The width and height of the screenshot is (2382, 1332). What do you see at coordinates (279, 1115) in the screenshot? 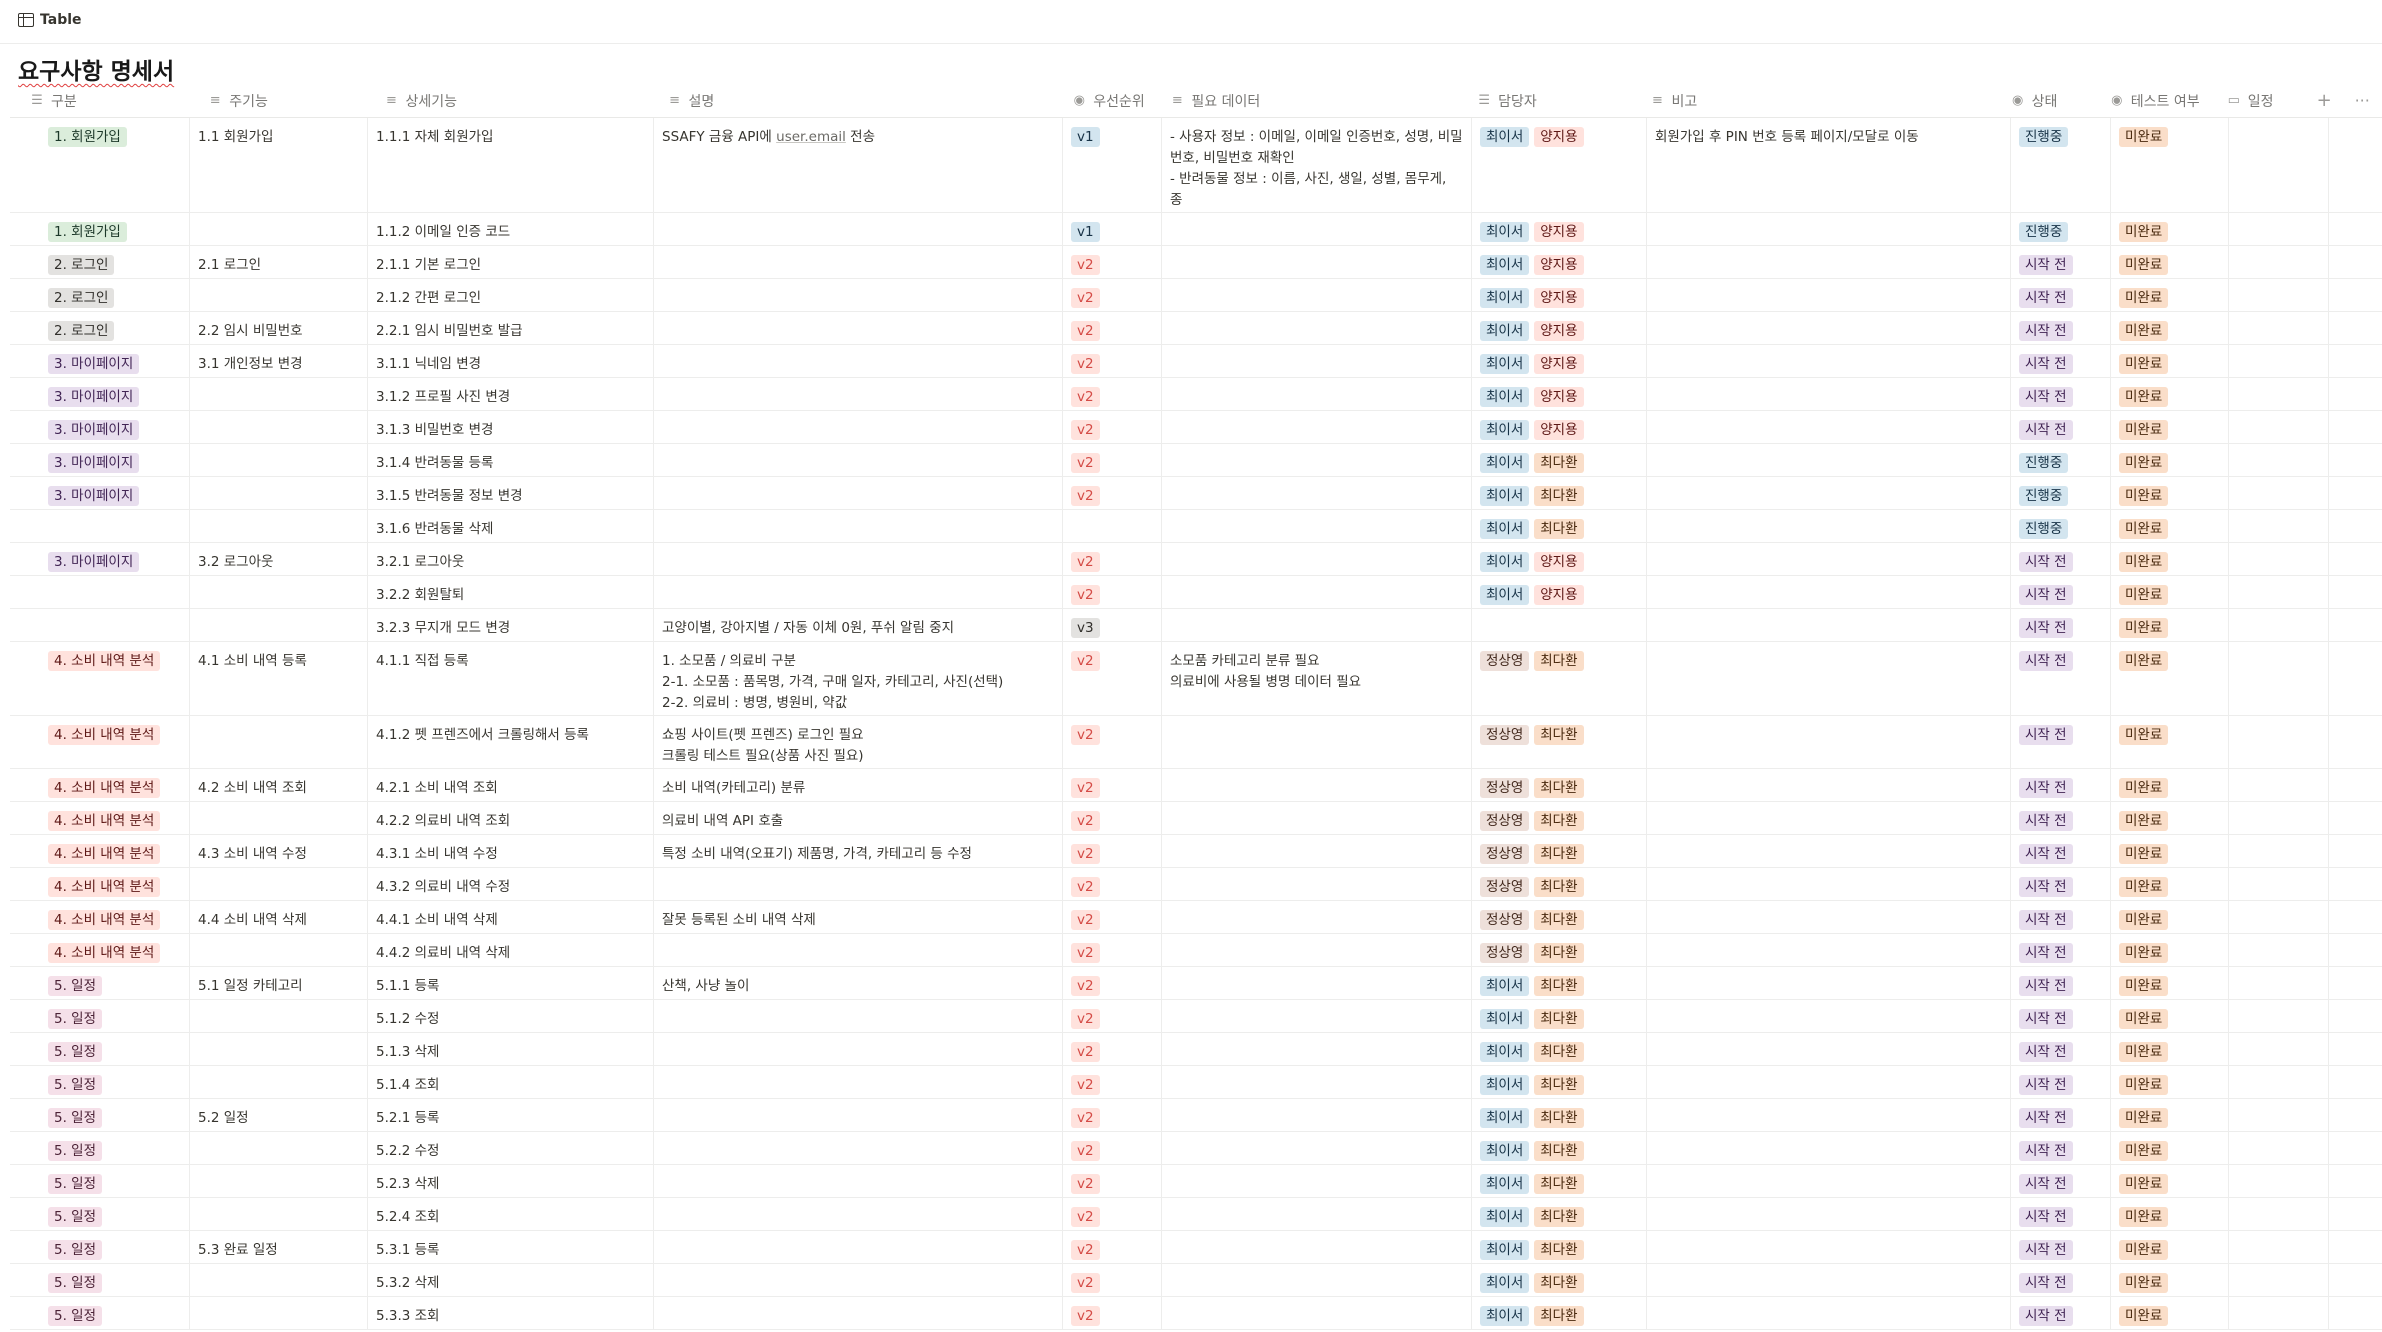
I see `cell-c1: 5.2 일정` at bounding box center [279, 1115].